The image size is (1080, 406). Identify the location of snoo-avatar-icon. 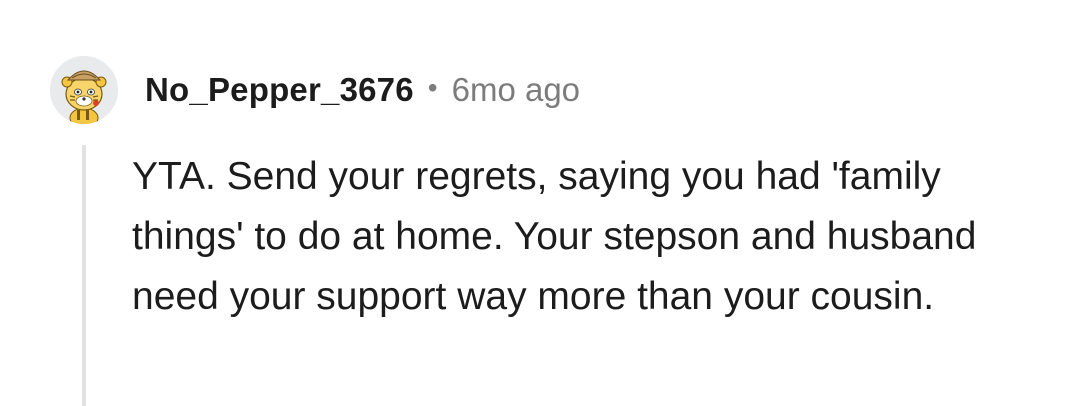
(84, 90).